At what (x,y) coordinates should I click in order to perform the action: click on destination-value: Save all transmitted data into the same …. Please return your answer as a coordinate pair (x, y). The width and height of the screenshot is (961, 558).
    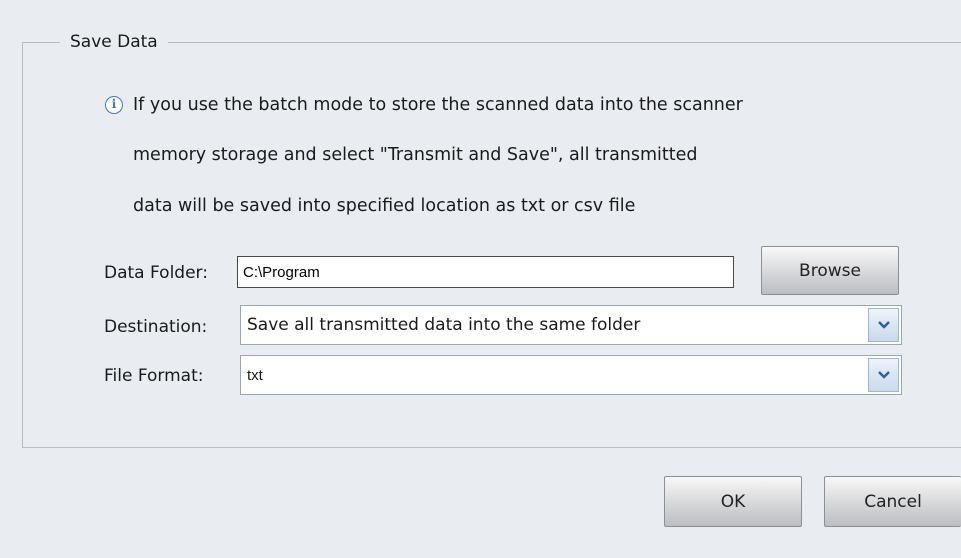
    Looking at the image, I should click on (444, 325).